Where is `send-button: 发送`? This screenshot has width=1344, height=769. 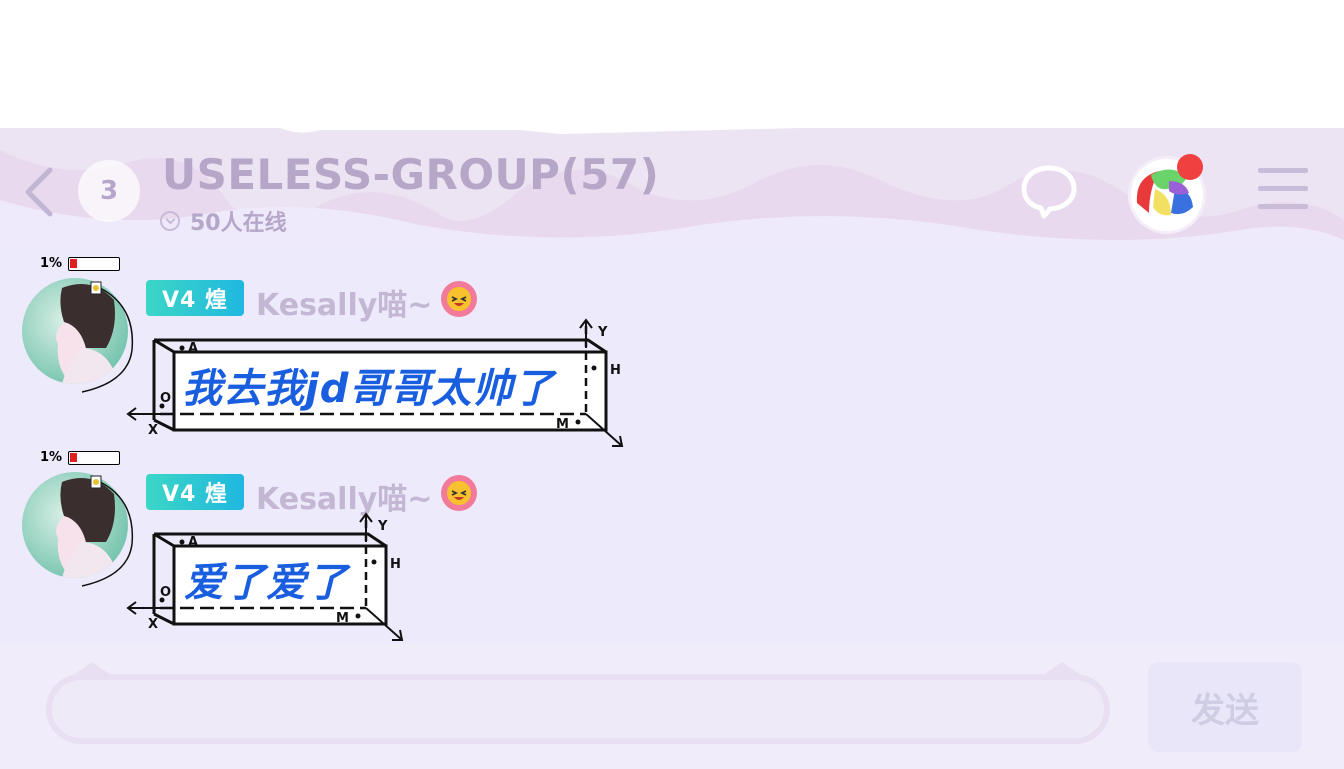
send-button: 发送 is located at coordinates (1225, 707).